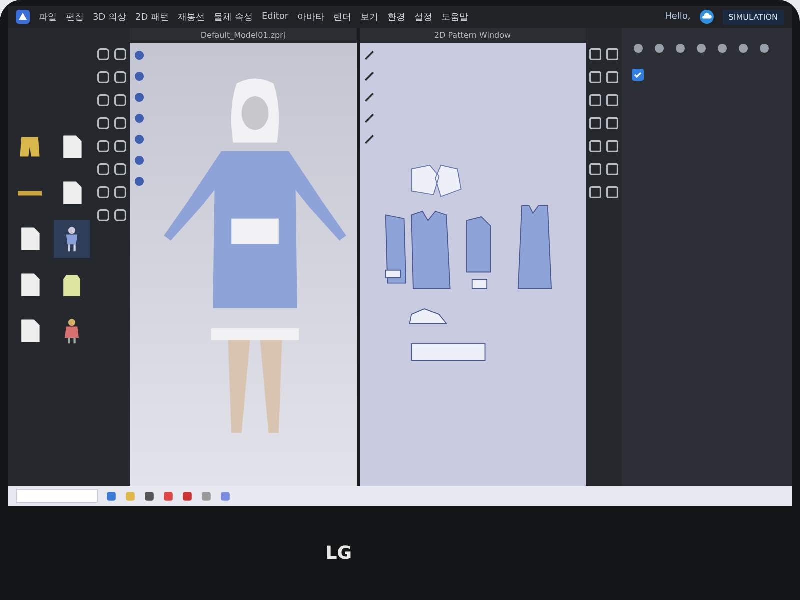 Image resolution: width=800 pixels, height=600 pixels. What do you see at coordinates (678, 17) in the screenshot?
I see `account-greeting: Hello,` at bounding box center [678, 17].